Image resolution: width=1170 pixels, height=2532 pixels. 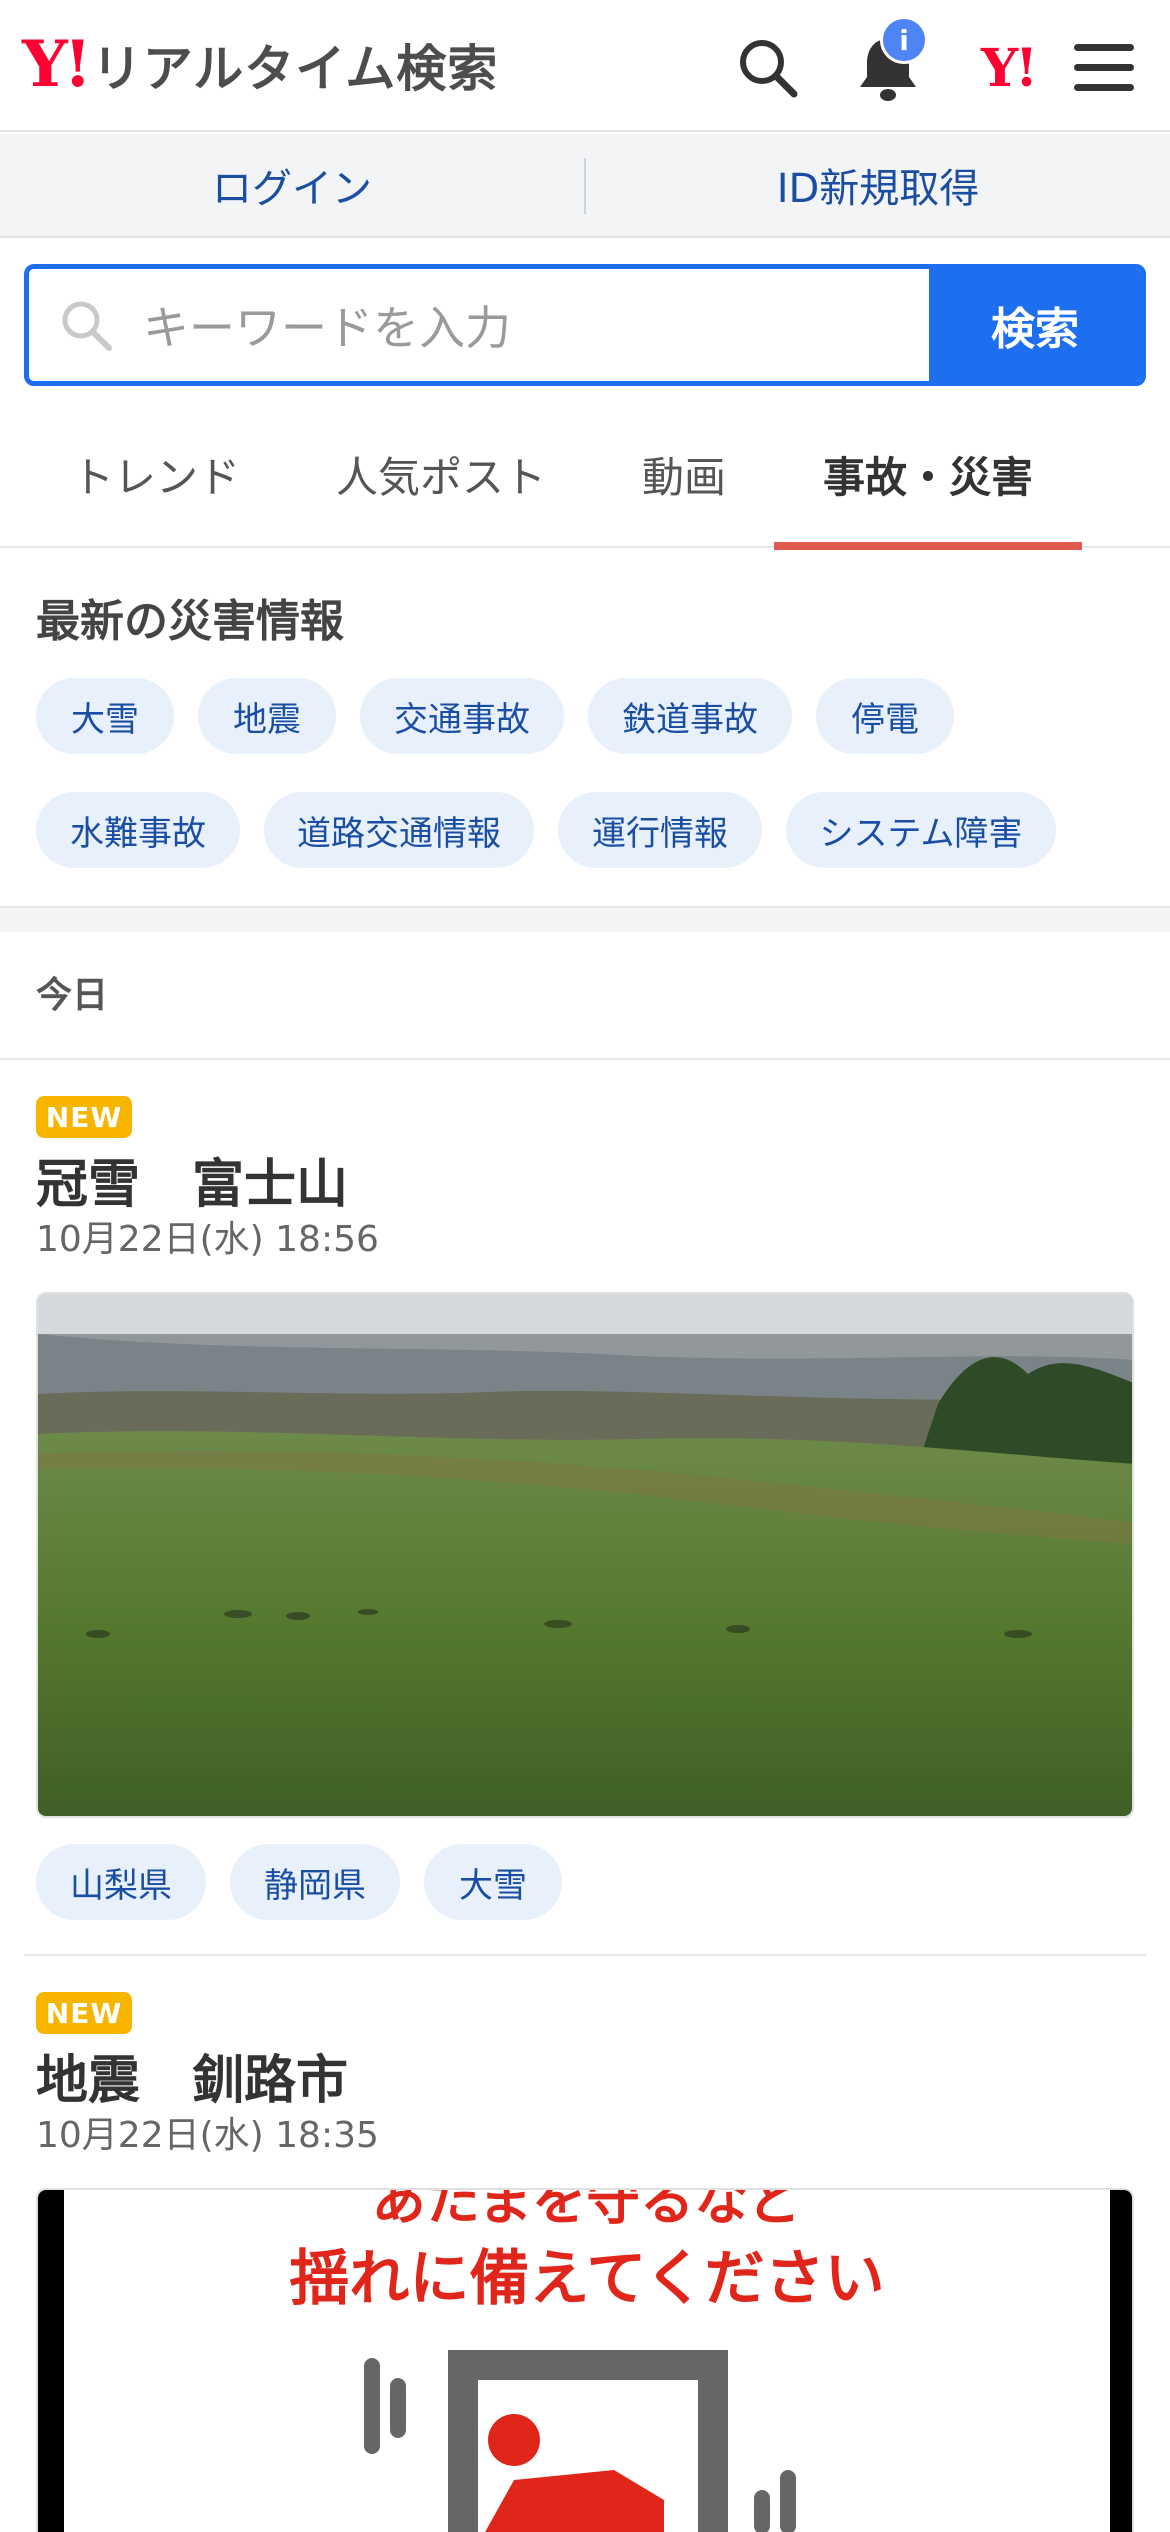 What do you see at coordinates (928, 475) in the screenshot?
I see `tab-accidents-disasters: 事故・災害` at bounding box center [928, 475].